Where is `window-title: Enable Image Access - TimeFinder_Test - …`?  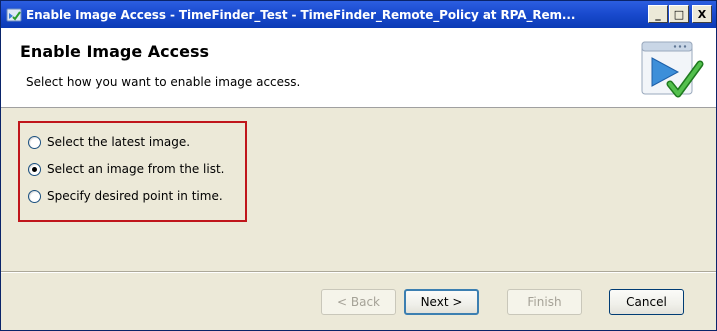 window-title: Enable Image Access - TimeFinder_Test - … is located at coordinates (301, 14).